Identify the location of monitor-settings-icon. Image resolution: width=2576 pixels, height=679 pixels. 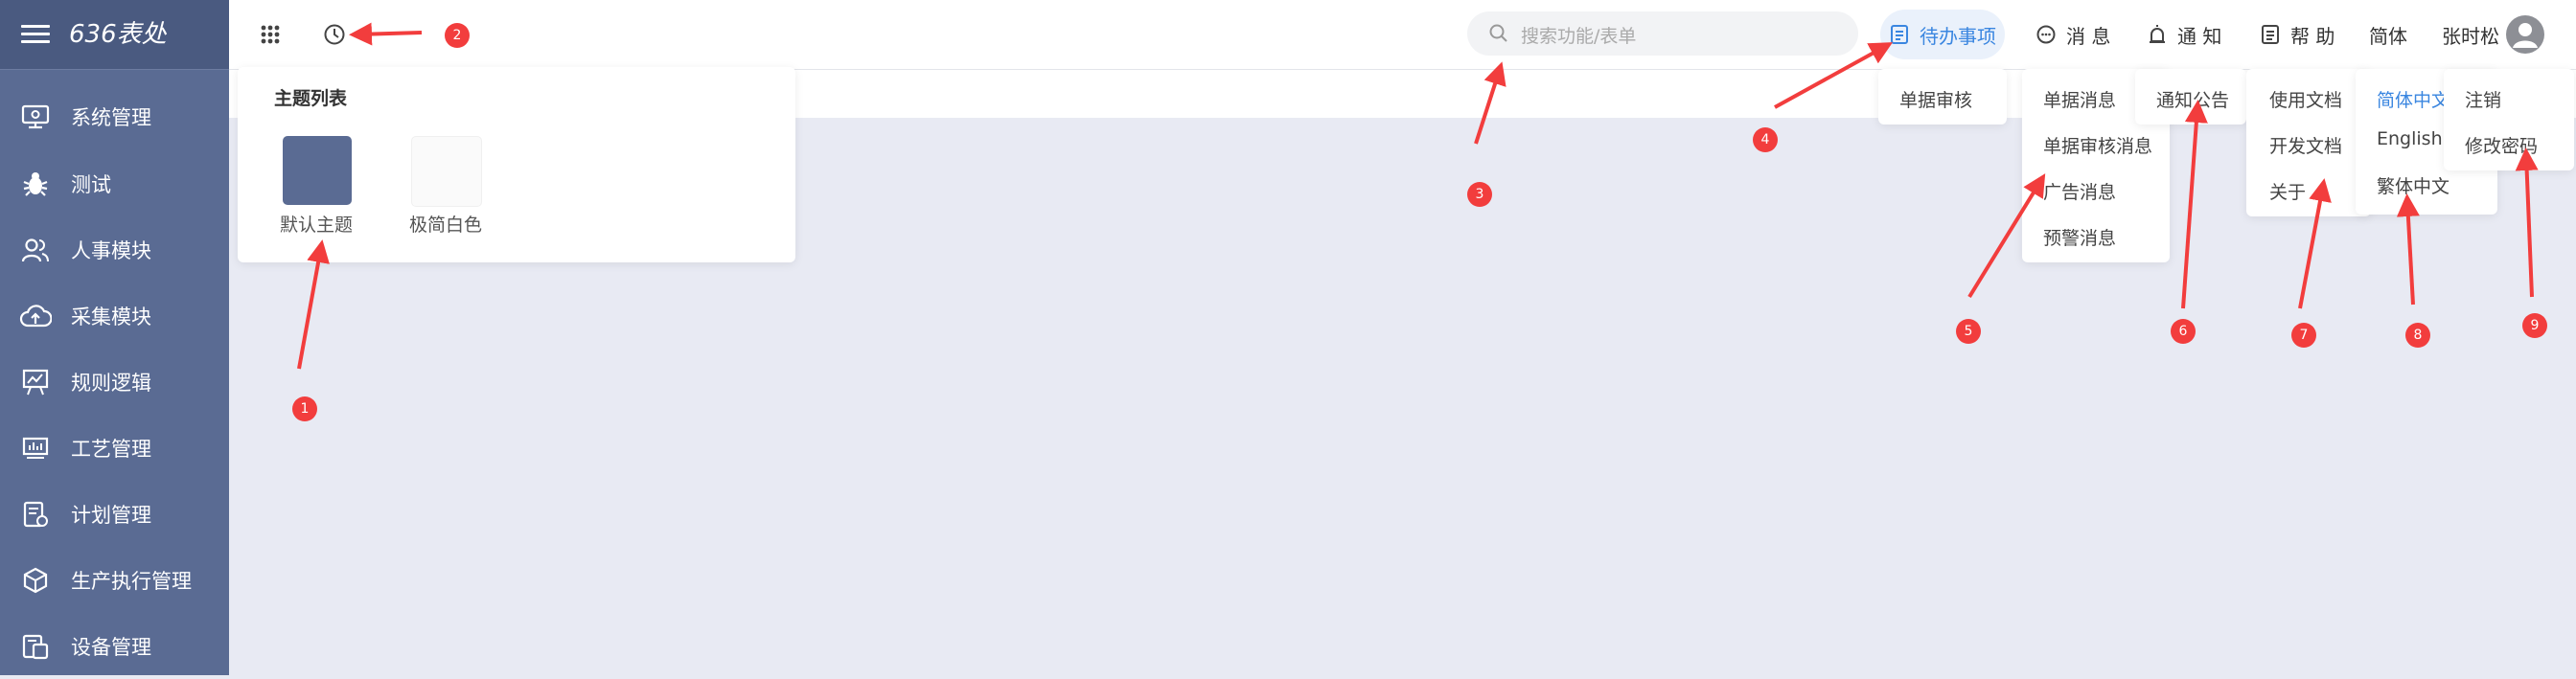
(35, 117).